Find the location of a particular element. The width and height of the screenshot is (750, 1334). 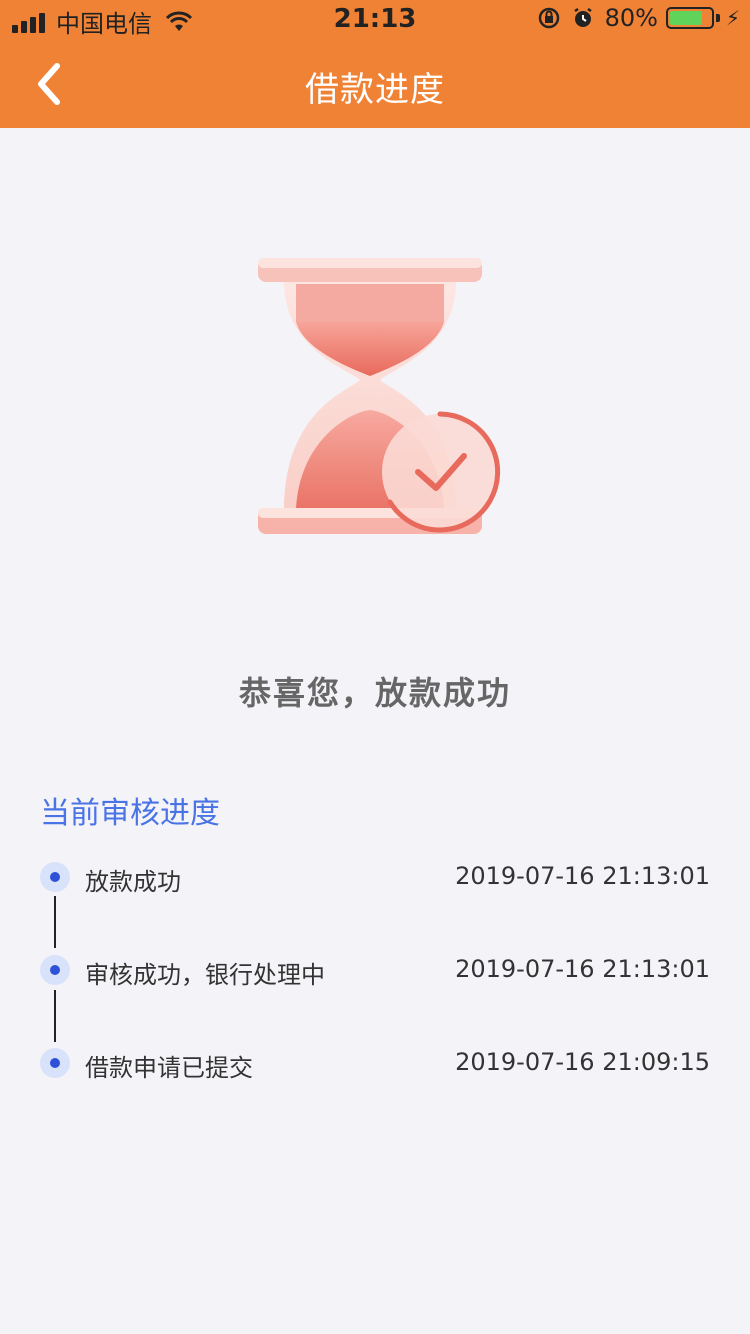

timeline-step: 审核成功，银行处理中 2019-07-16 21:13:01 is located at coordinates (375, 973).